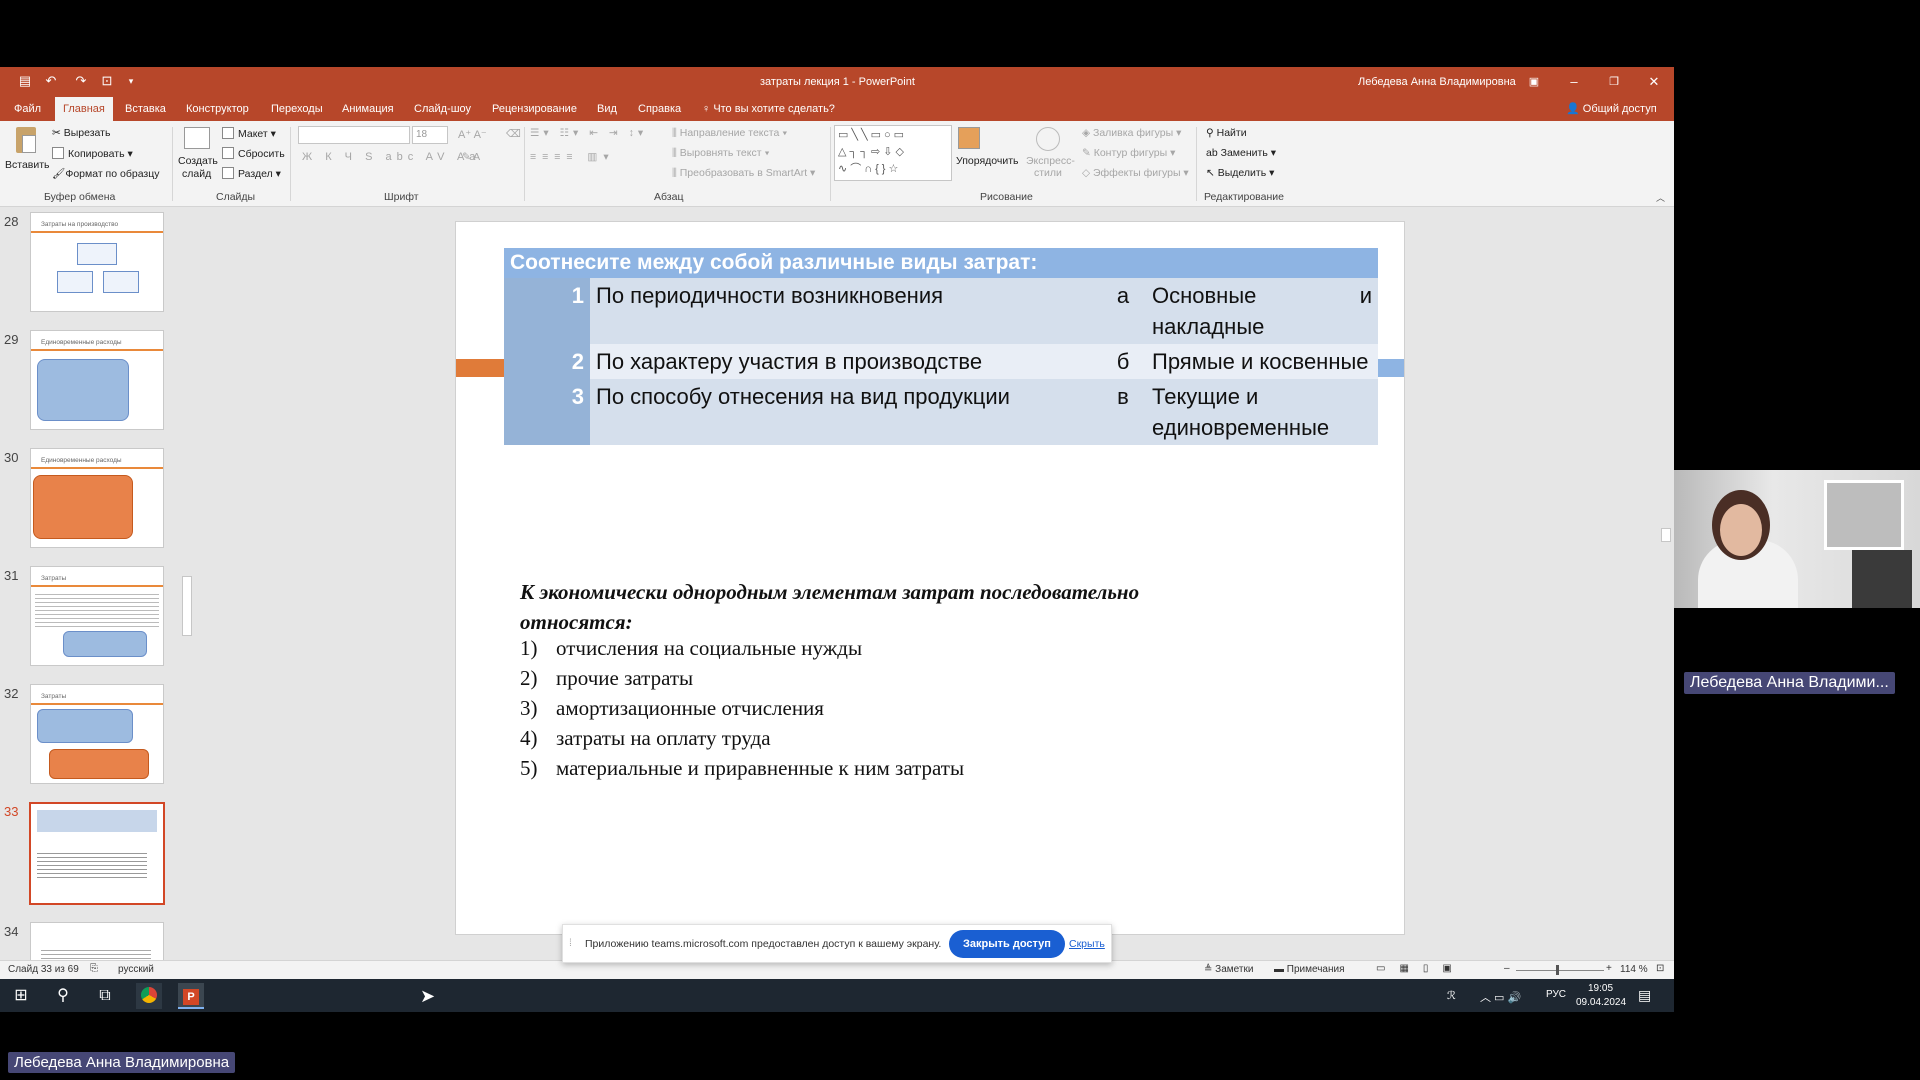 This screenshot has width=1920, height=1080. What do you see at coordinates (253, 153) in the screenshot?
I see `reset-button: Сбросить` at bounding box center [253, 153].